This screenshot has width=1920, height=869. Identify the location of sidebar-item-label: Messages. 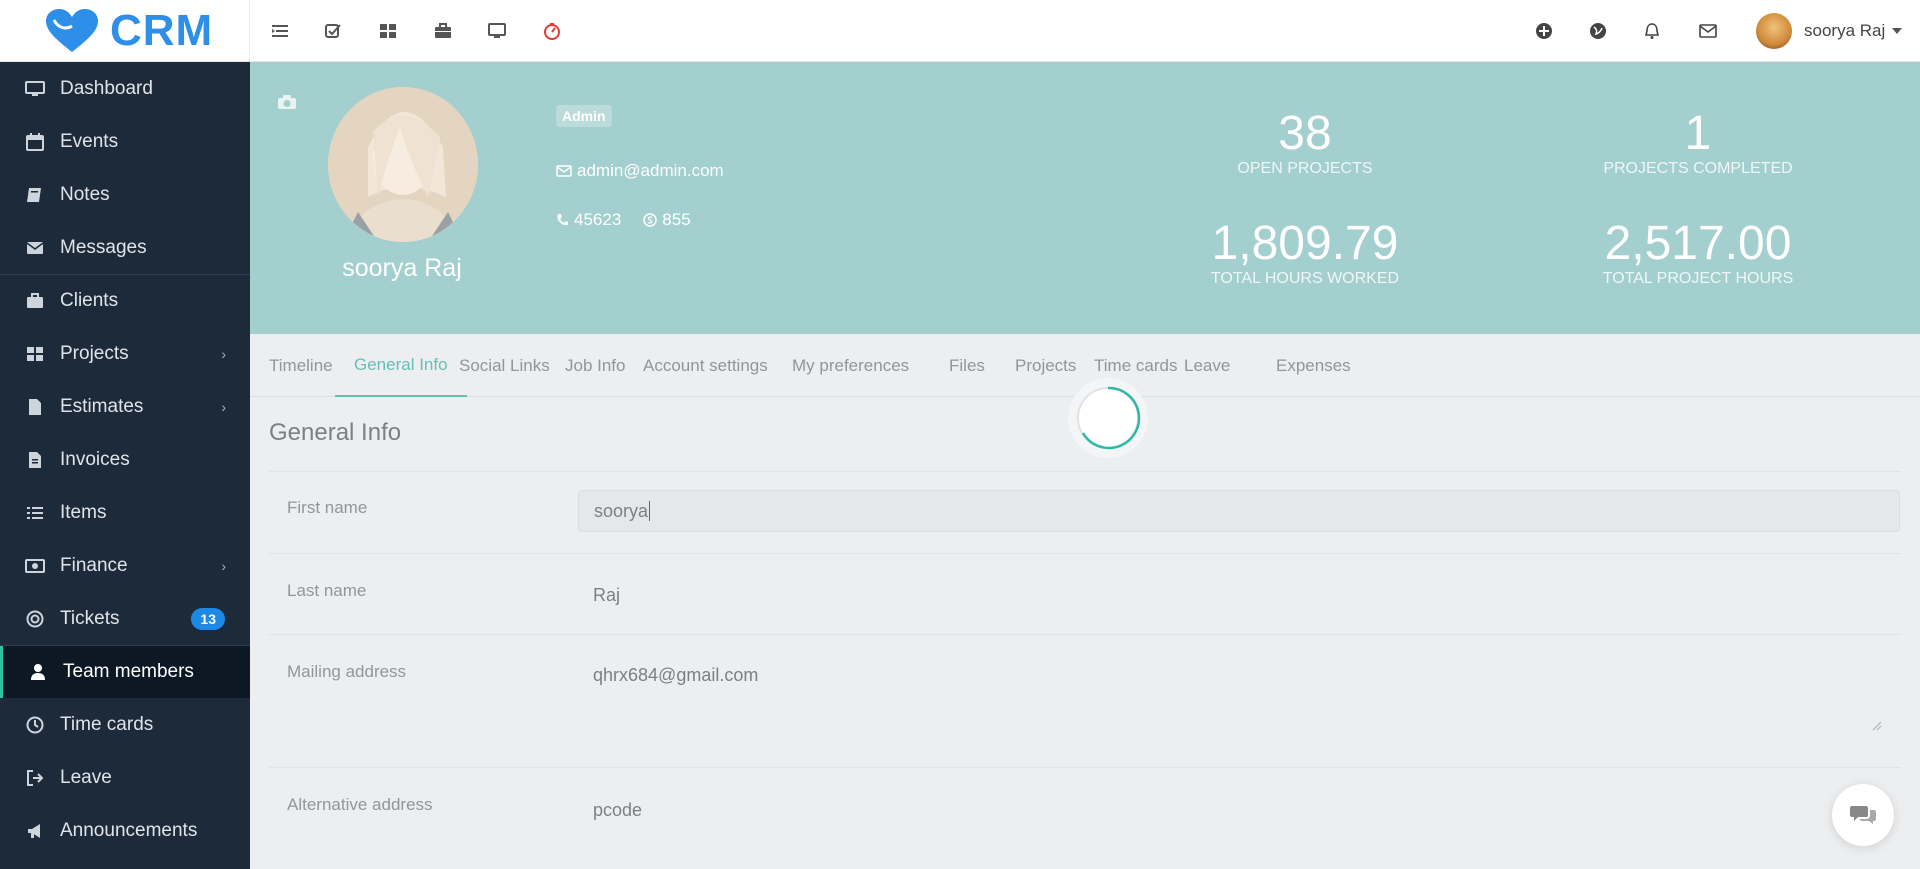
(103, 247).